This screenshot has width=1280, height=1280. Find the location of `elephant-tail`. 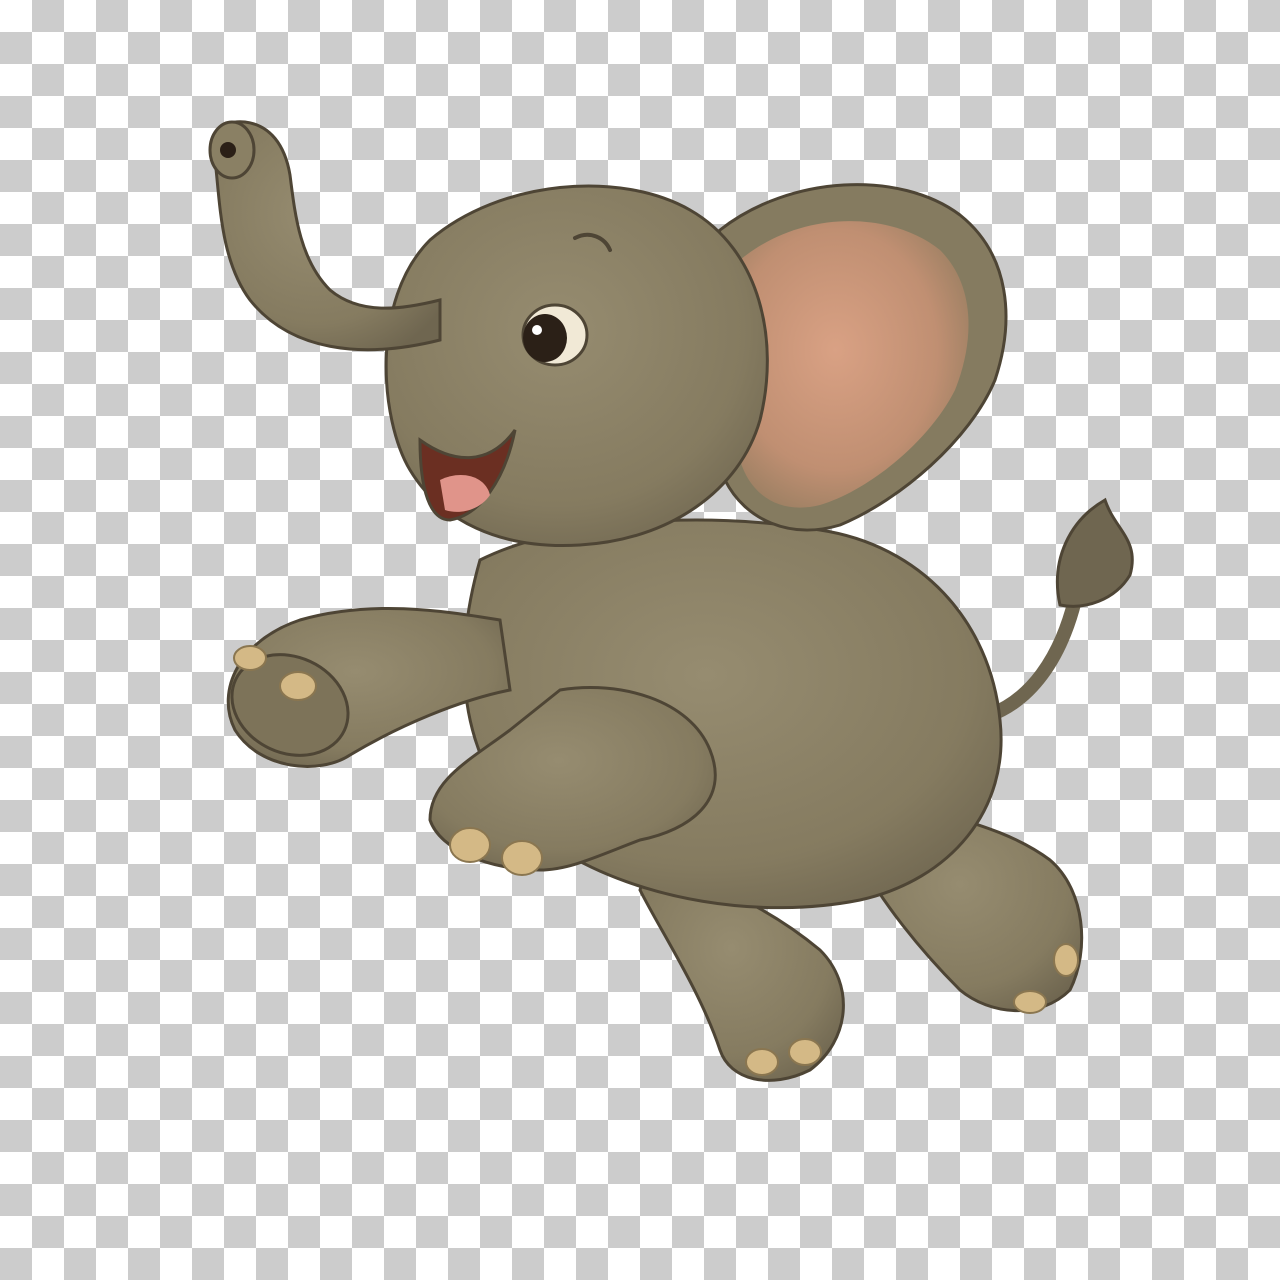

elephant-tail is located at coordinates (1058, 609).